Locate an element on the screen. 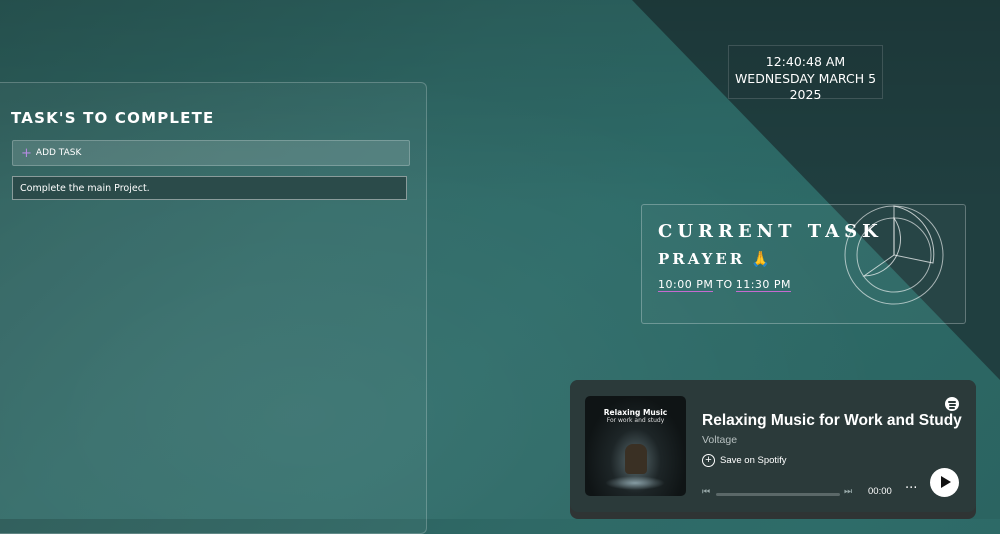  spotify-logo-icon is located at coordinates (952, 404).